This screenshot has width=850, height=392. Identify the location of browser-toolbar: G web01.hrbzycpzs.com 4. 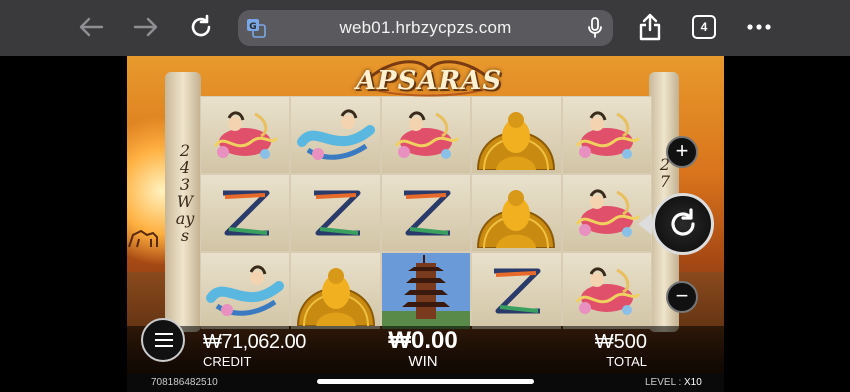
(425, 28).